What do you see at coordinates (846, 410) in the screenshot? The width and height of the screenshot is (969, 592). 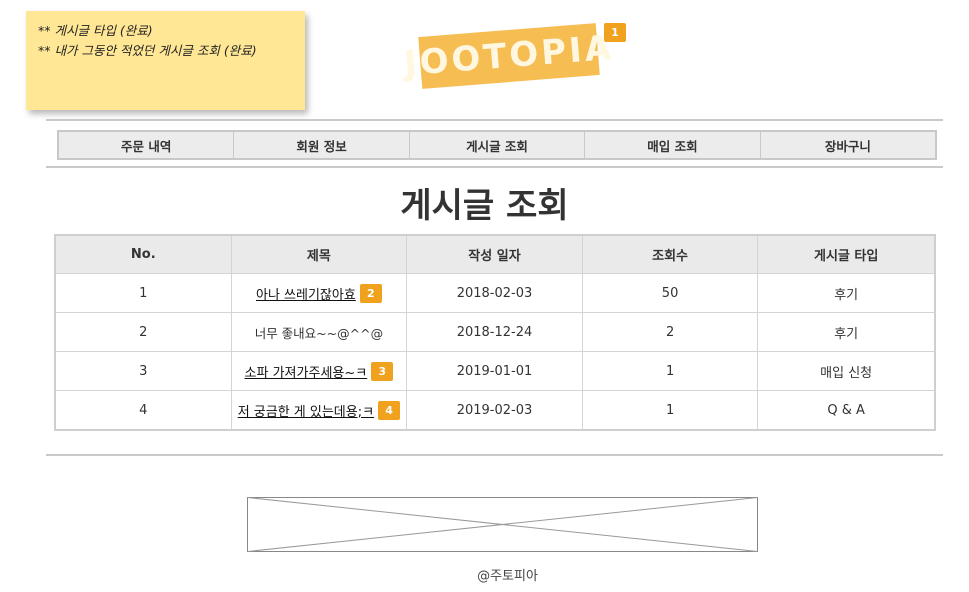 I see `cell-type: Q & A` at bounding box center [846, 410].